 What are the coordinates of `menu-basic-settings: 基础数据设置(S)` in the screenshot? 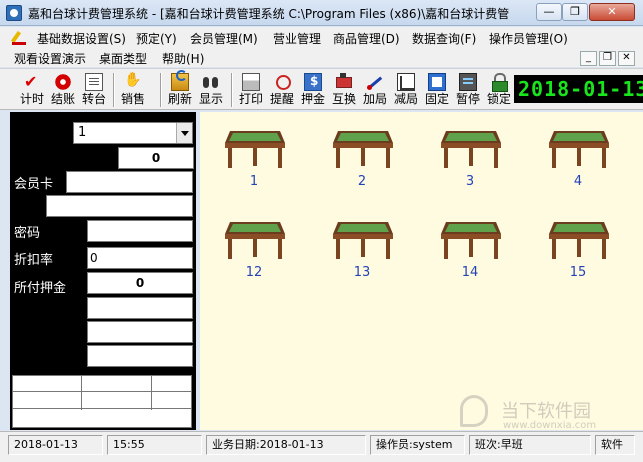 It's located at (81, 38).